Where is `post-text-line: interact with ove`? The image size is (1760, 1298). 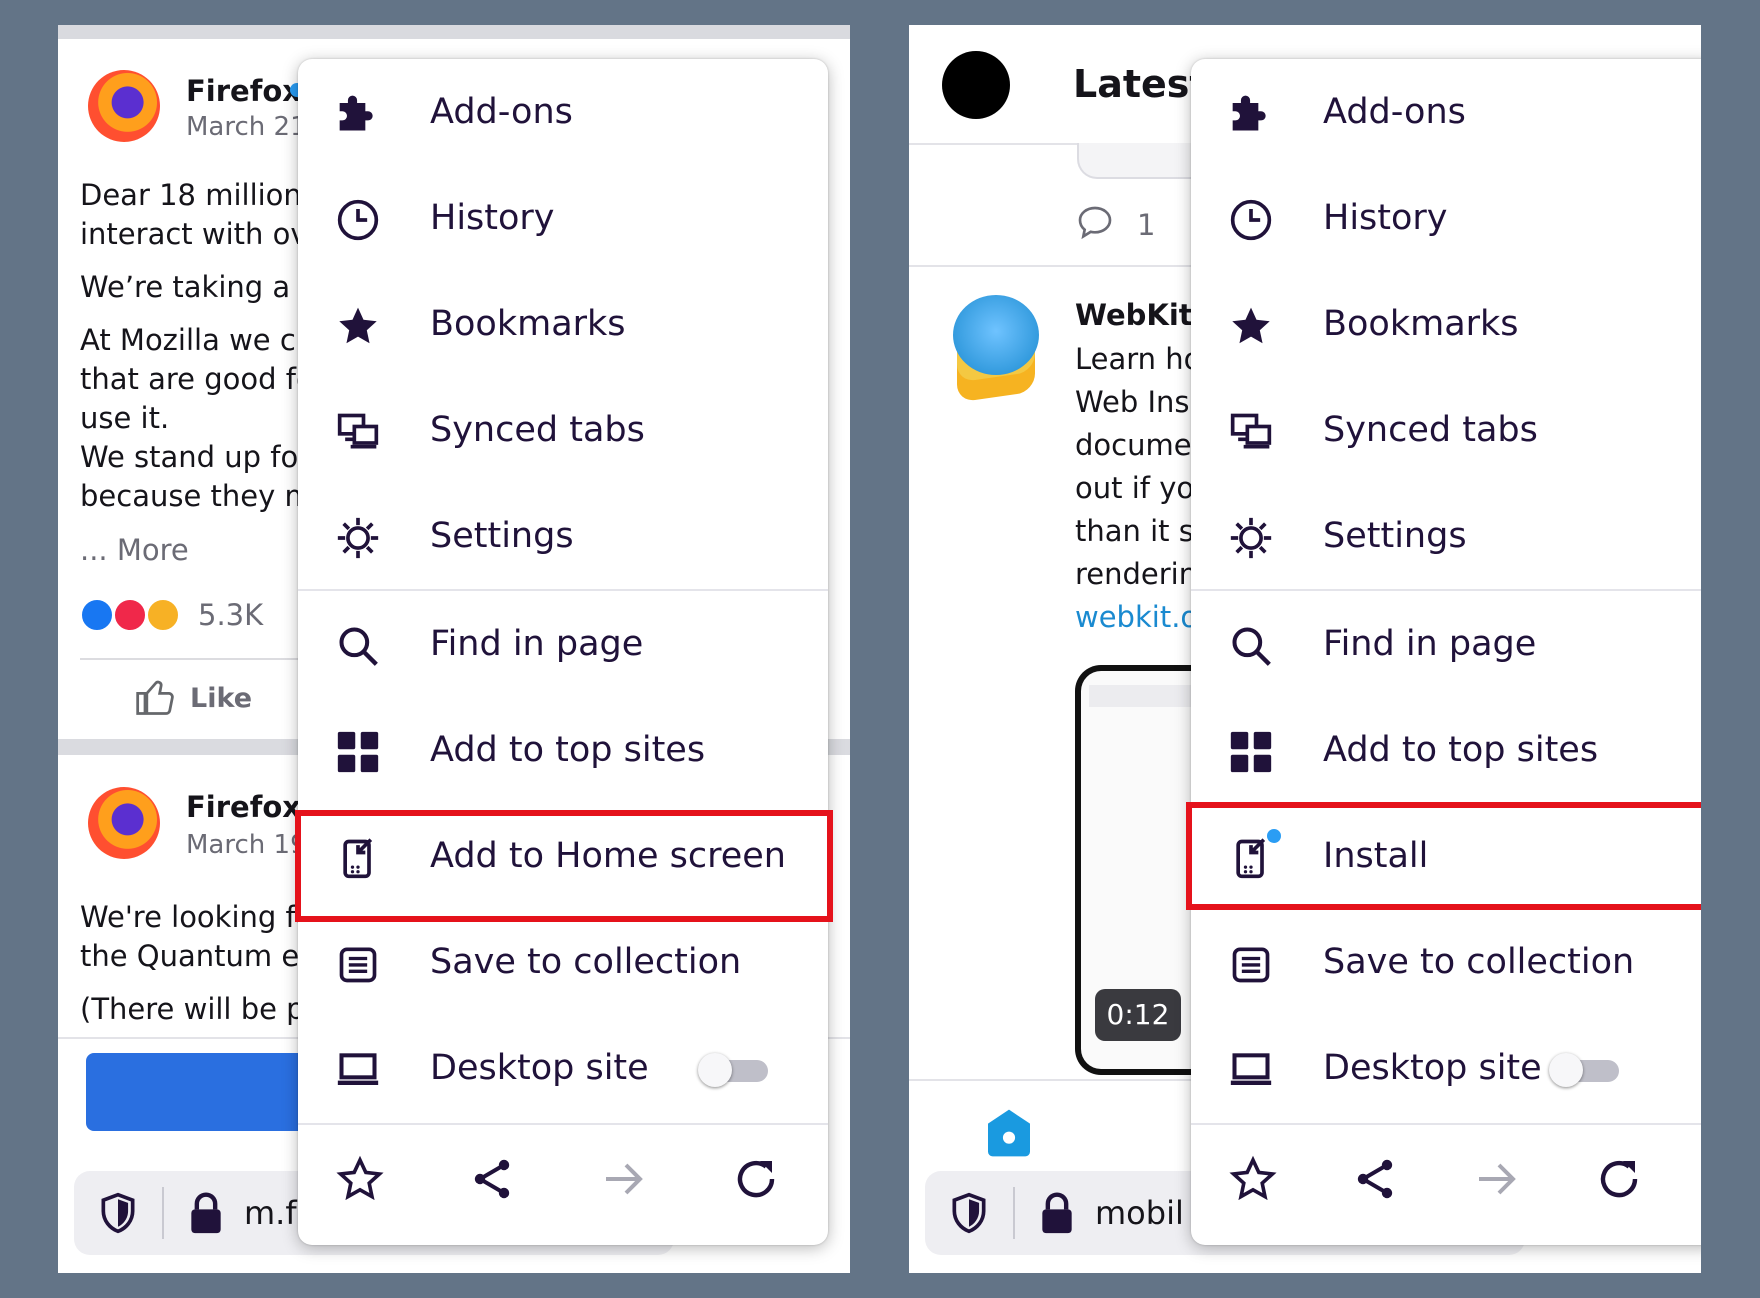 post-text-line: interact with ove is located at coordinates (203, 234).